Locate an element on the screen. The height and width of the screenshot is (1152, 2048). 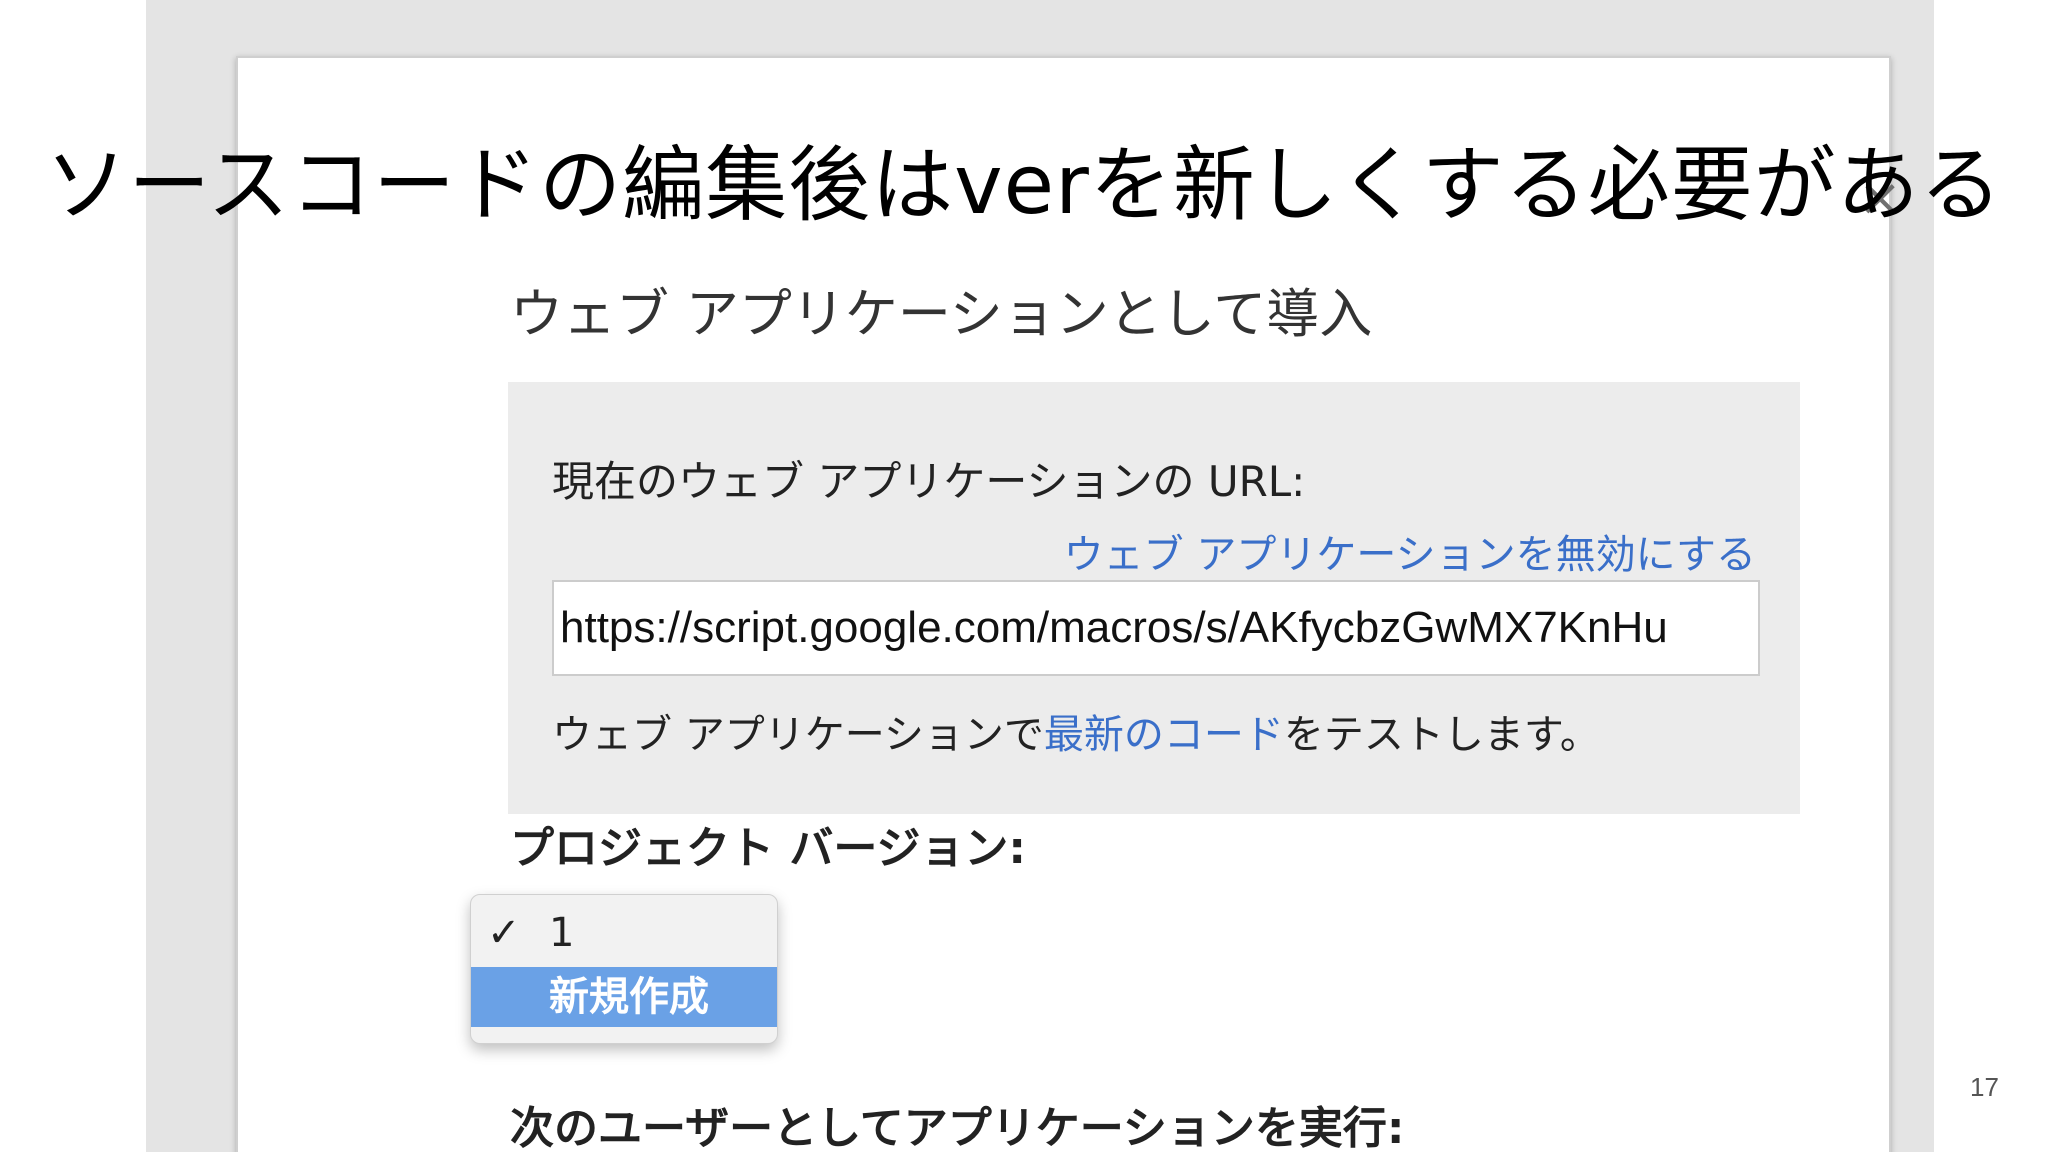
latest-code-link: 最新のコード is located at coordinates (1164, 735).